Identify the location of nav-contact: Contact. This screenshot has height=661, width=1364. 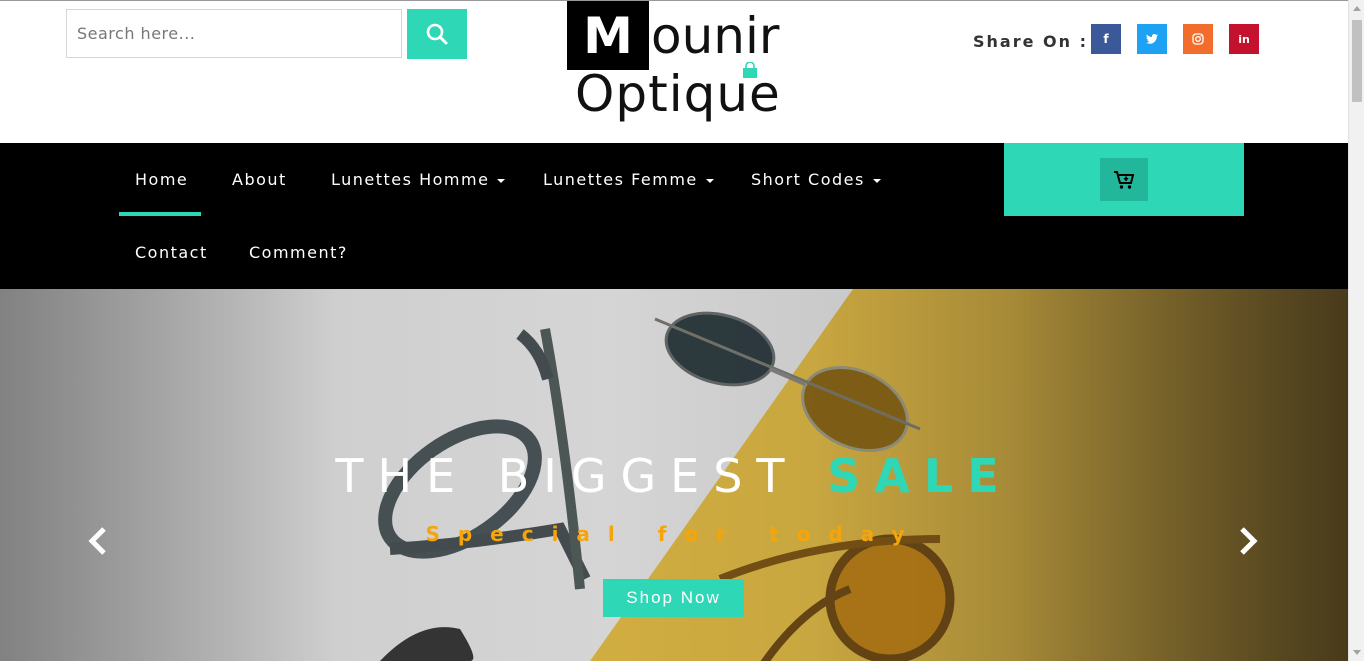
(171, 252).